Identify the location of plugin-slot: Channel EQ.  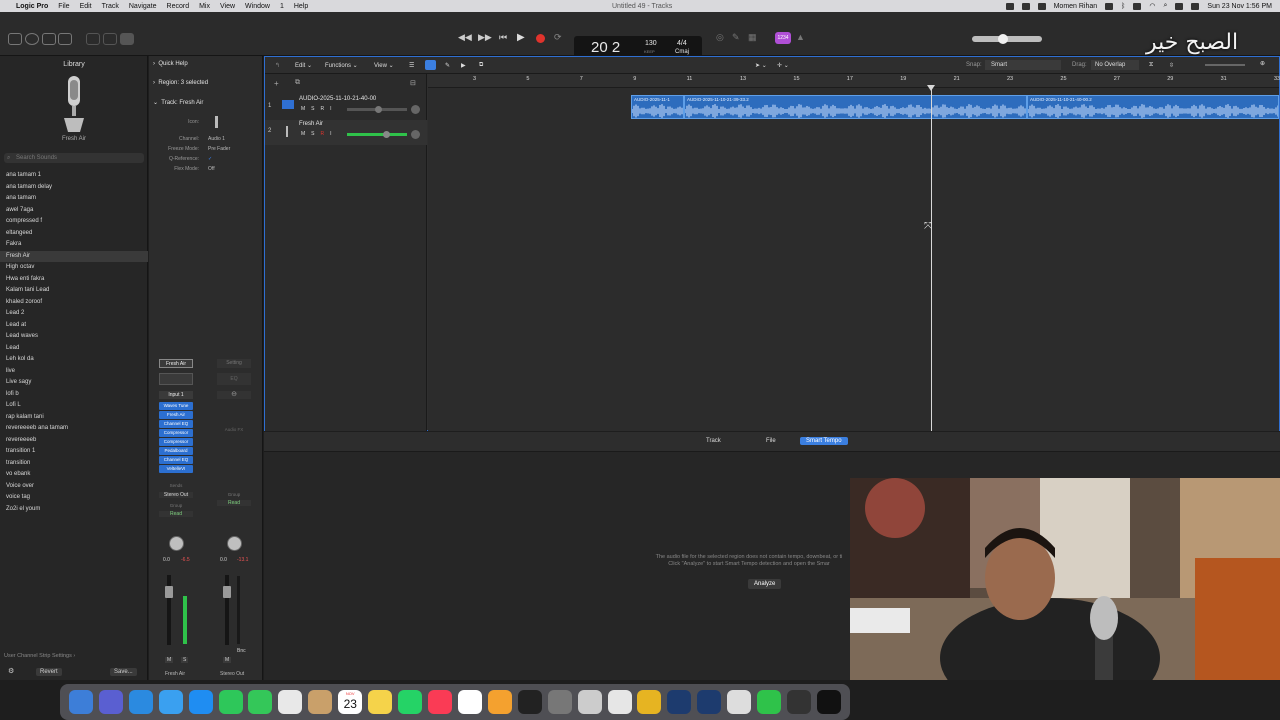
(176, 424).